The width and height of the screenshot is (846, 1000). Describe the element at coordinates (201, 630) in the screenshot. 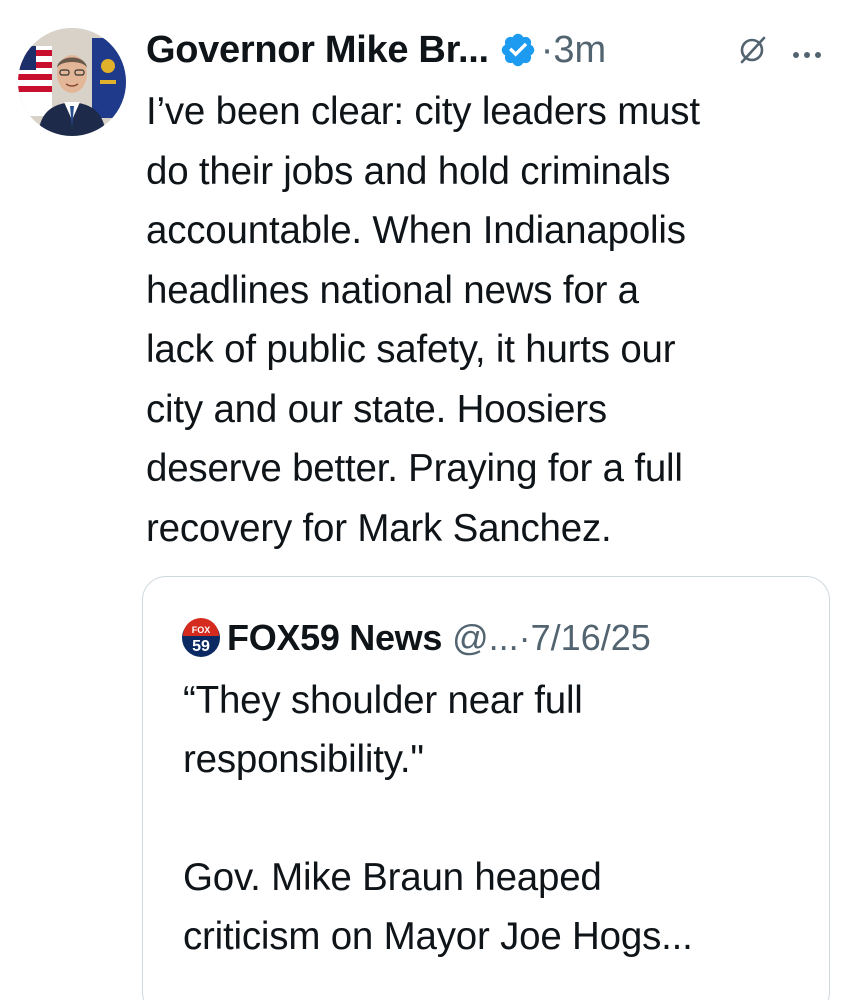

I see `fox59-logo-top-text: FOX` at that location.